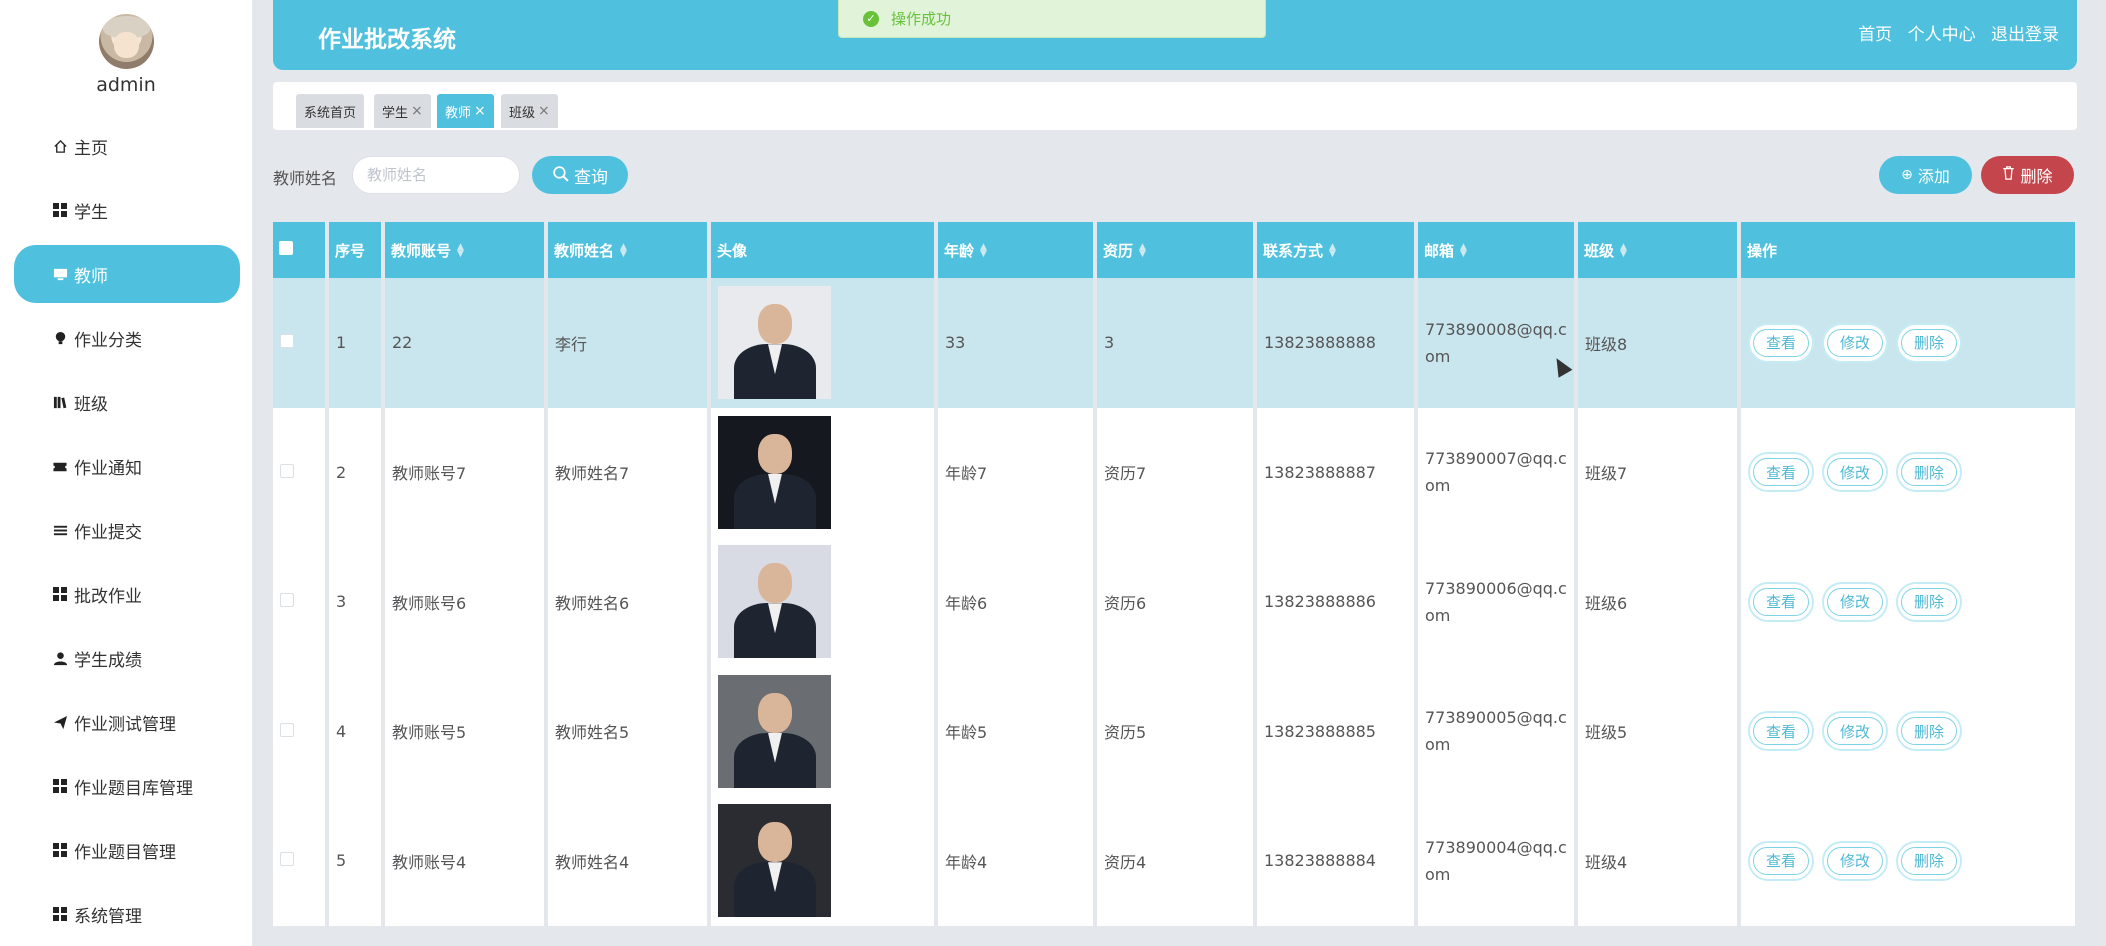 This screenshot has width=2106, height=946. What do you see at coordinates (1606, 603) in the screenshot?
I see `cell-text: 班级6` at bounding box center [1606, 603].